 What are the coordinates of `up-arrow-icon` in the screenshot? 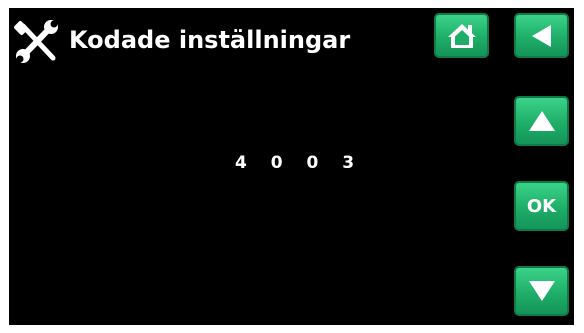 It's located at (542, 121).